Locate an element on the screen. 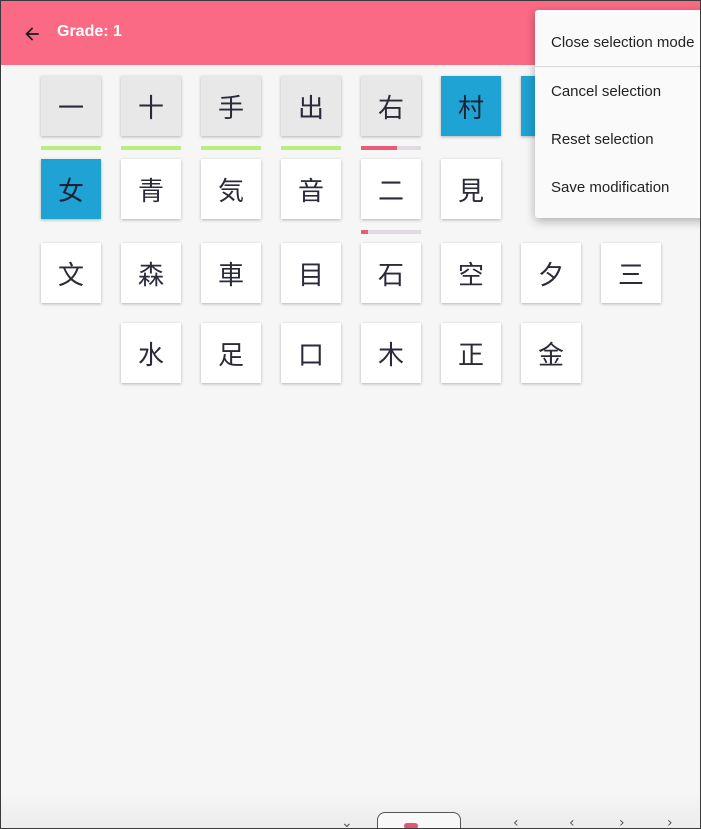 The image size is (701, 829). page-title: Grade: 1 is located at coordinates (89, 31).